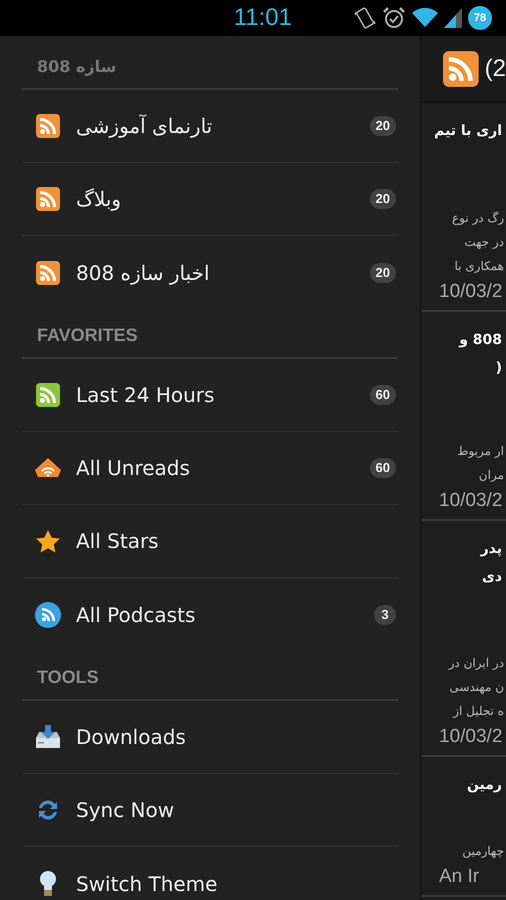 This screenshot has width=506, height=900. What do you see at coordinates (483, 851) in the screenshot?
I see `article-snippet: چهارمین` at bounding box center [483, 851].